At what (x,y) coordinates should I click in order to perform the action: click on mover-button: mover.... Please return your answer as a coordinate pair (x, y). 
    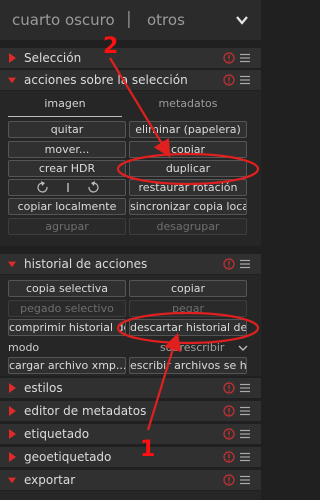
    Looking at the image, I should click on (67, 149).